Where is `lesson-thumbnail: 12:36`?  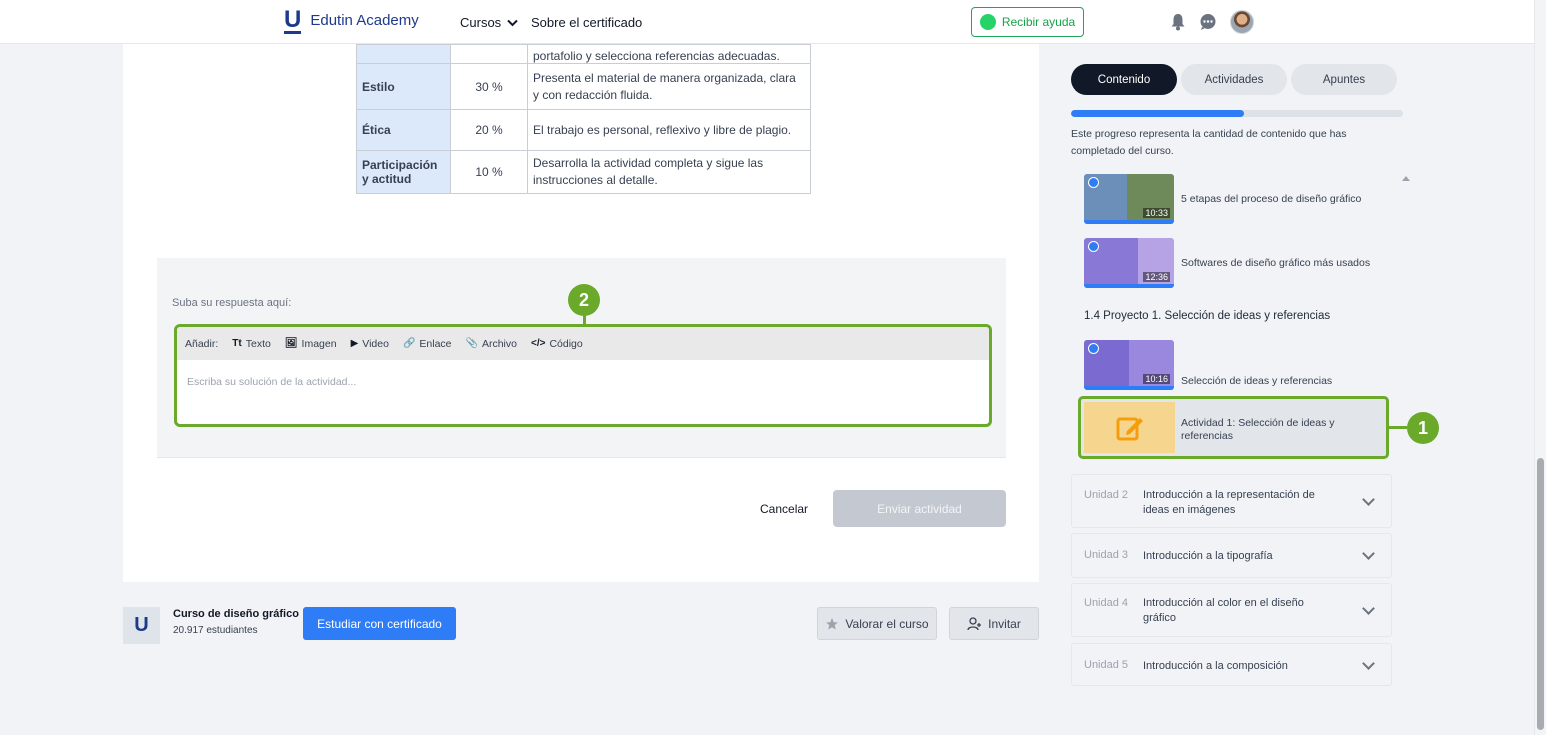
lesson-thumbnail: 12:36 is located at coordinates (1129, 263).